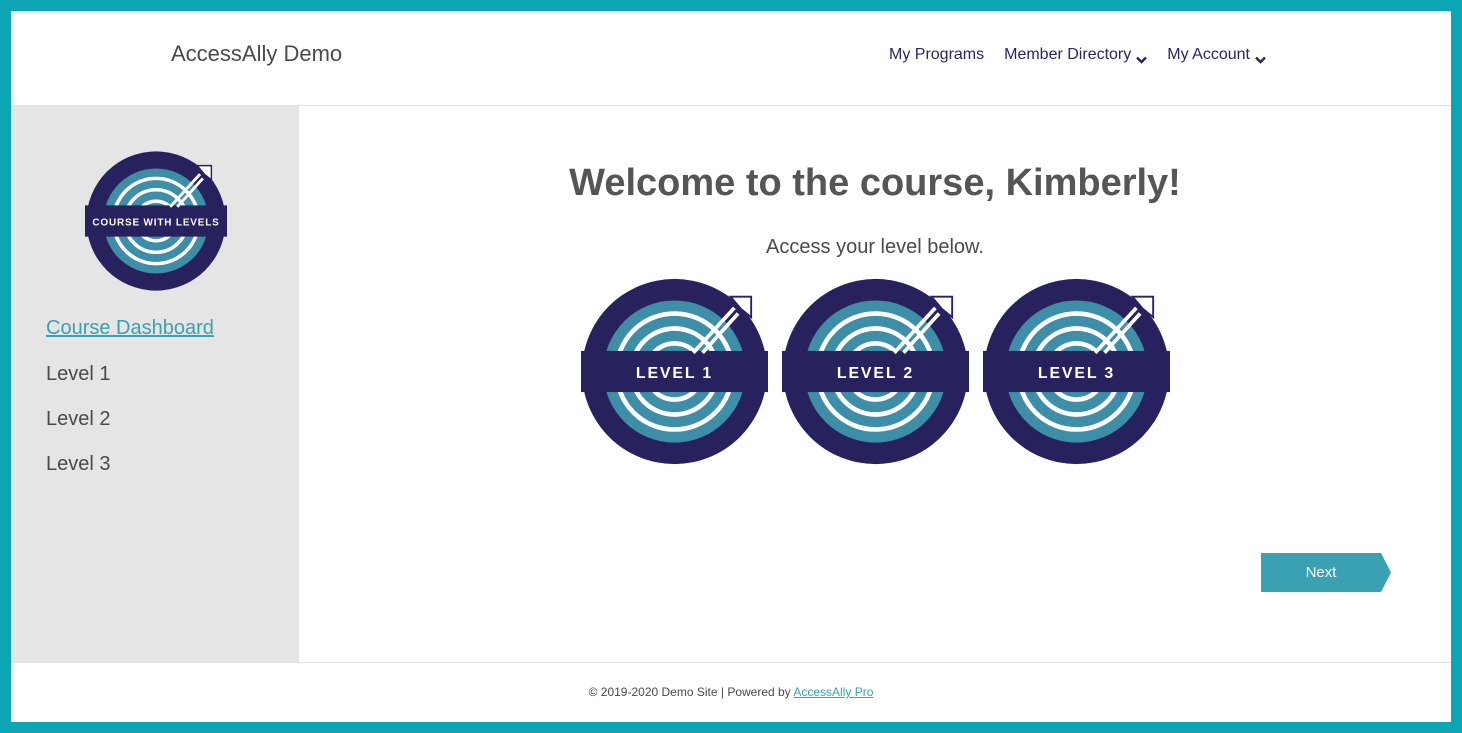 The height and width of the screenshot is (733, 1462). I want to click on footer-text: © 2019-2020 Demo Site | Powered by, so click(691, 692).